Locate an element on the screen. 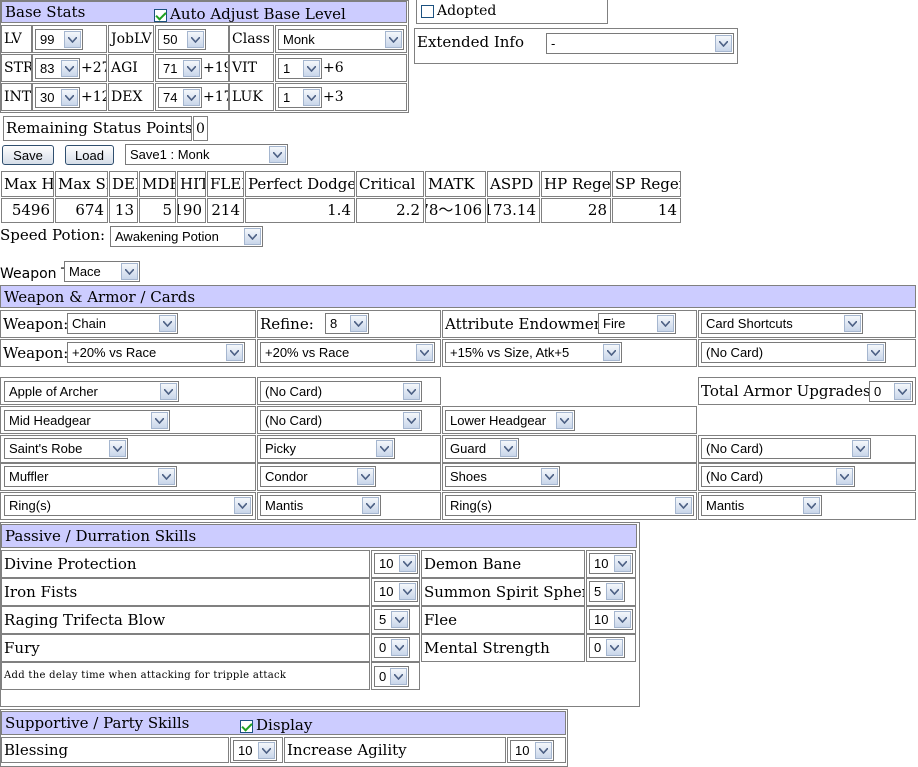  skill-level-select-5: 10 is located at coordinates (611, 619).